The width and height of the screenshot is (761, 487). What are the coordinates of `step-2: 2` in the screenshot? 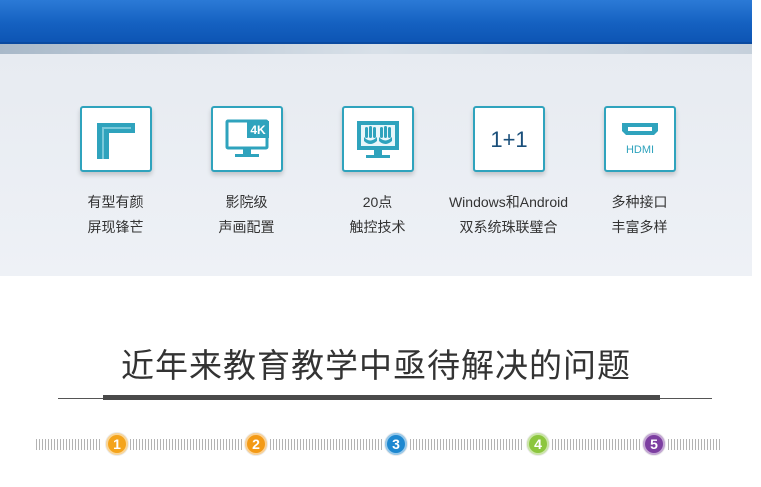 It's located at (256, 444).